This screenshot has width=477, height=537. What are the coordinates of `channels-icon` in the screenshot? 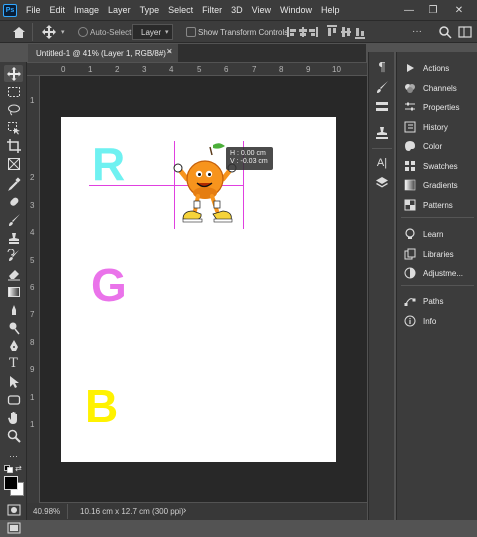 It's located at (410, 88).